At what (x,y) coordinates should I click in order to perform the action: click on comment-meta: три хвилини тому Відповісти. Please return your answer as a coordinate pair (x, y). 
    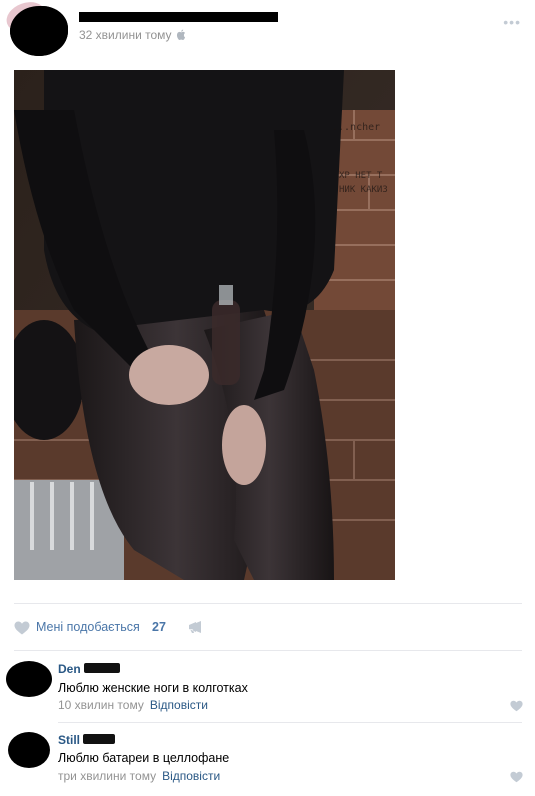
    Looking at the image, I should click on (139, 776).